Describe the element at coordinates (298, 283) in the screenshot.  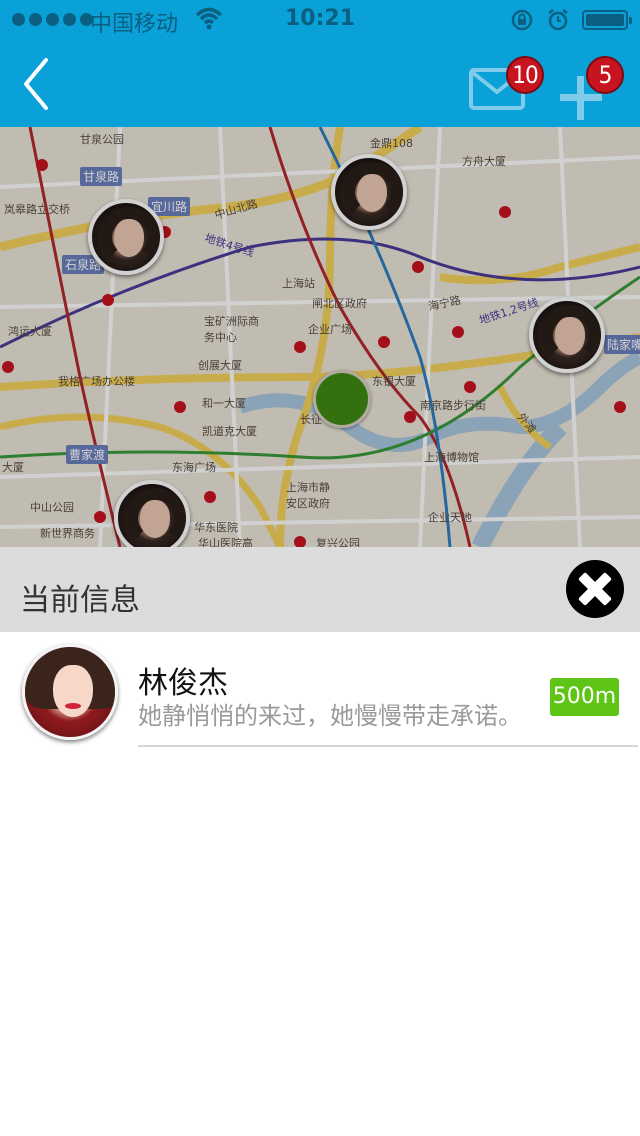
I see `map-label: 上海站` at that location.